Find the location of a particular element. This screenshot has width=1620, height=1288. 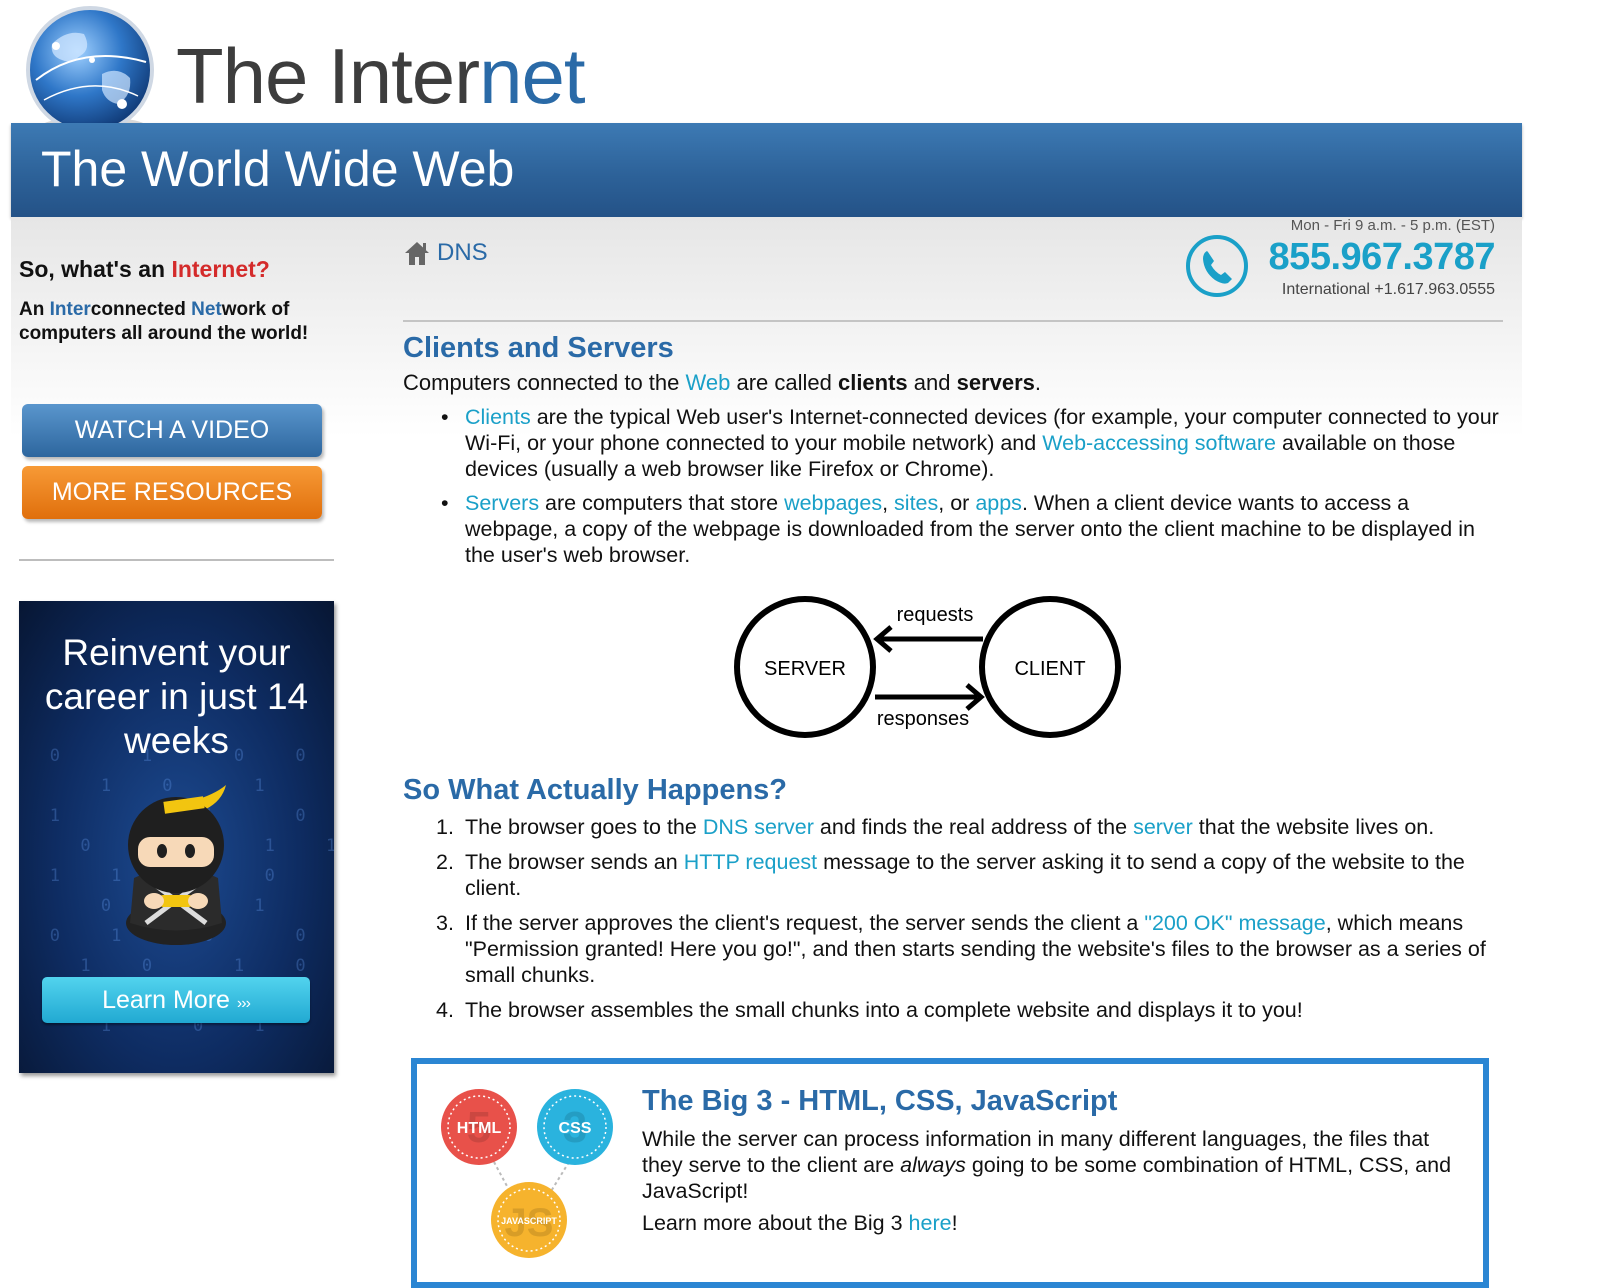

server-link: server is located at coordinates (1163, 827).